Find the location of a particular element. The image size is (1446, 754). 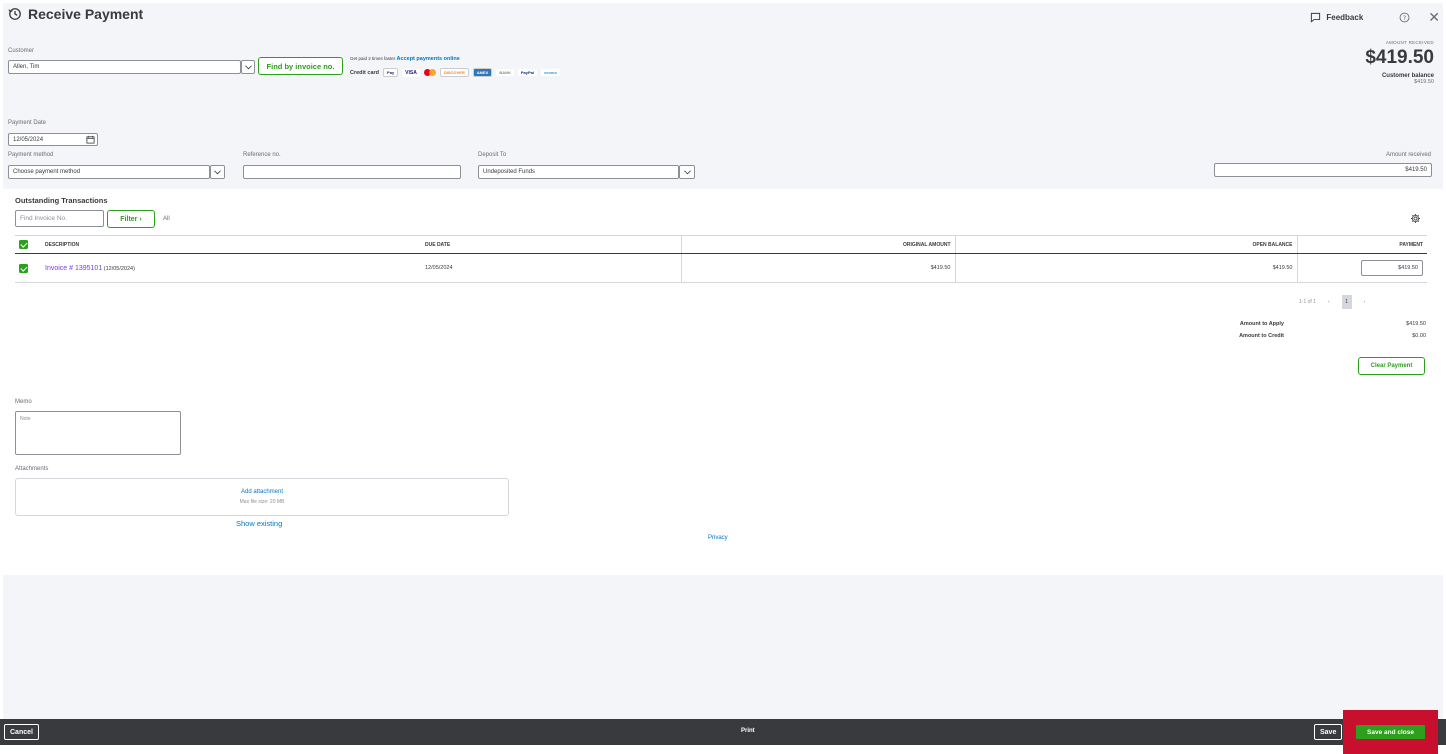

payment-date-label: Payment Date is located at coordinates (27, 123).